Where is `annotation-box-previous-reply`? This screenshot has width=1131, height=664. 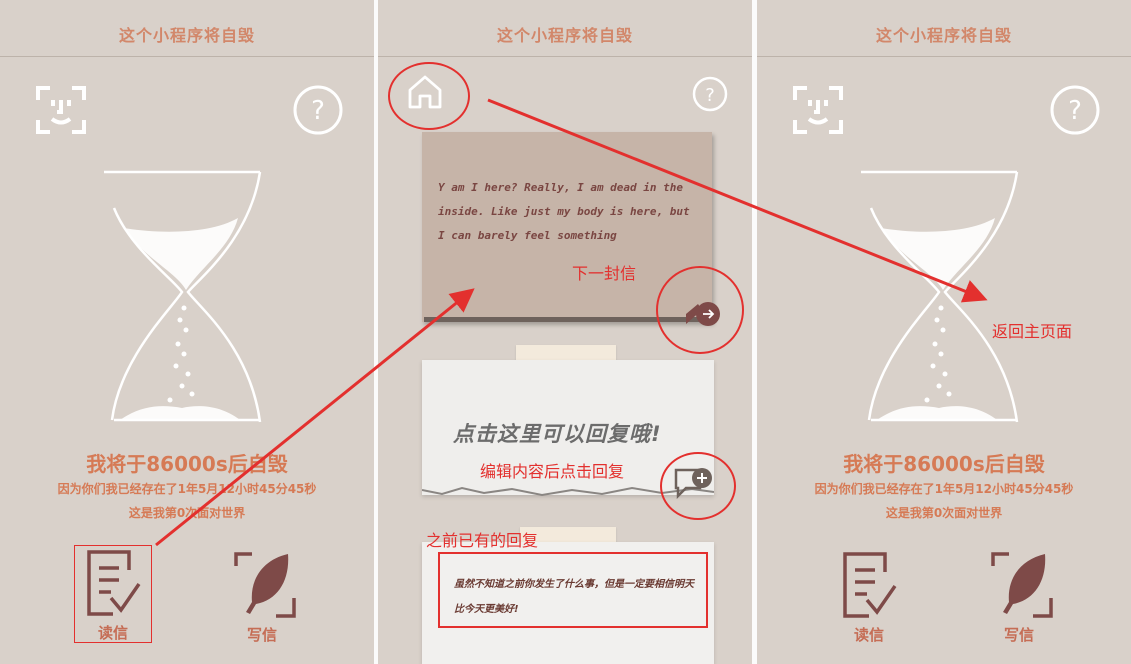
annotation-box-previous-reply is located at coordinates (573, 590).